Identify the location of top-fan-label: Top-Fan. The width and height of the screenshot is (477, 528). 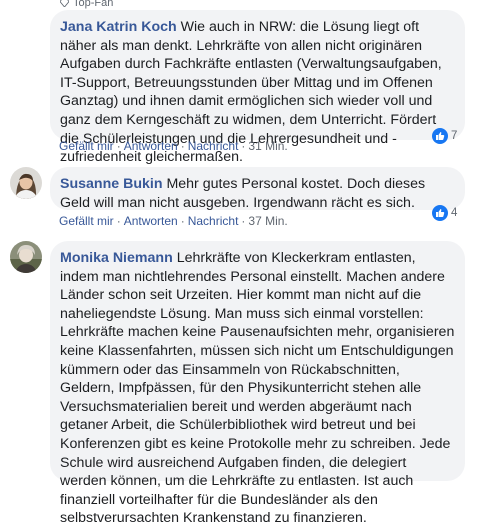
(93, 4).